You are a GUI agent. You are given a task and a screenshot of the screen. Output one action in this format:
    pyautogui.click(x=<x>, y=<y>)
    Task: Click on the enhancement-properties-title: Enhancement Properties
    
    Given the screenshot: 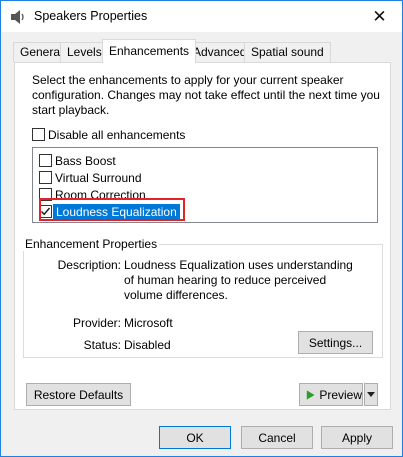 What is the action you would take?
    pyautogui.click(x=91, y=244)
    